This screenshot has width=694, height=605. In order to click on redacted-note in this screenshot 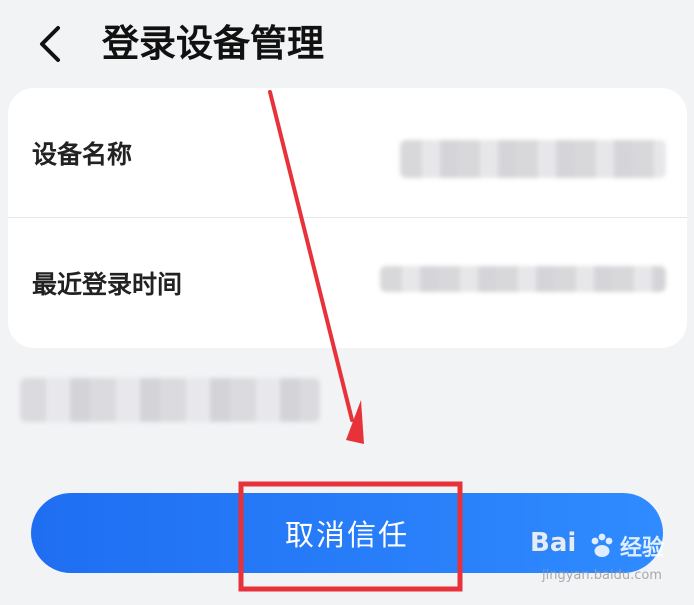, I will do `click(170, 400)`.